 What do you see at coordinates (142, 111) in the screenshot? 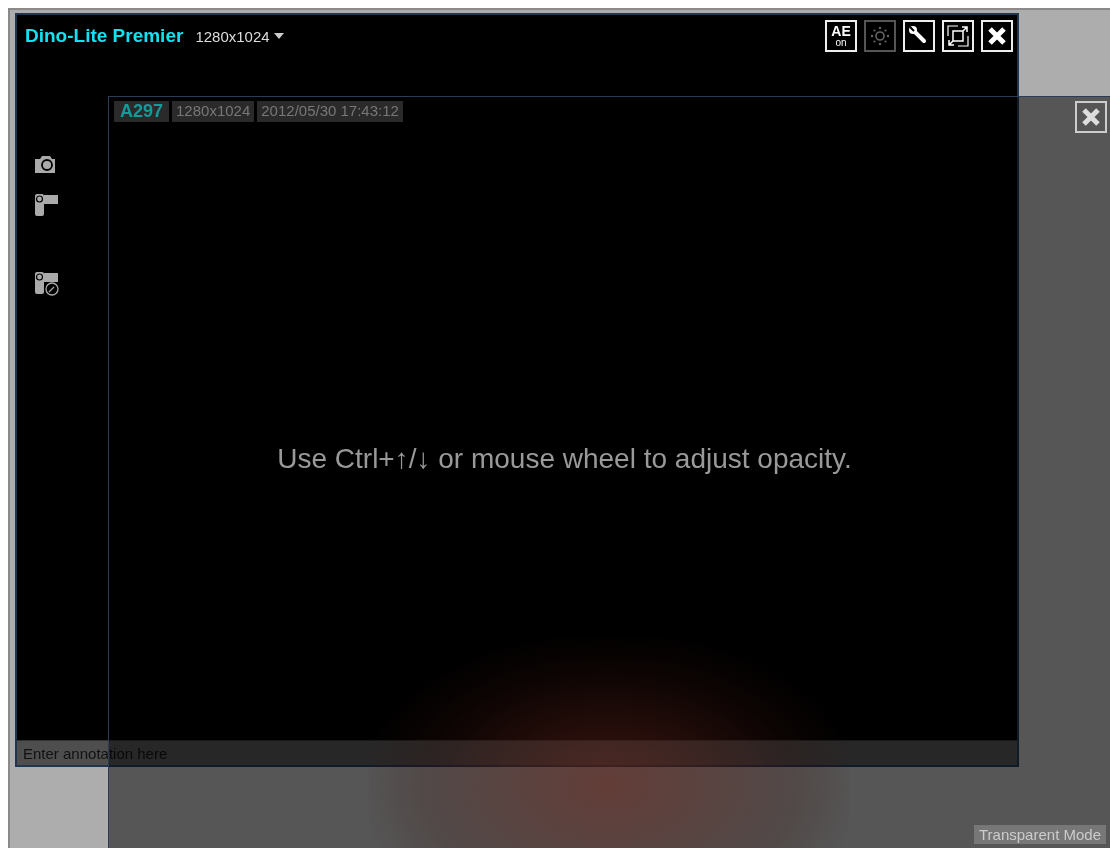
I see `device-label: A297` at bounding box center [142, 111].